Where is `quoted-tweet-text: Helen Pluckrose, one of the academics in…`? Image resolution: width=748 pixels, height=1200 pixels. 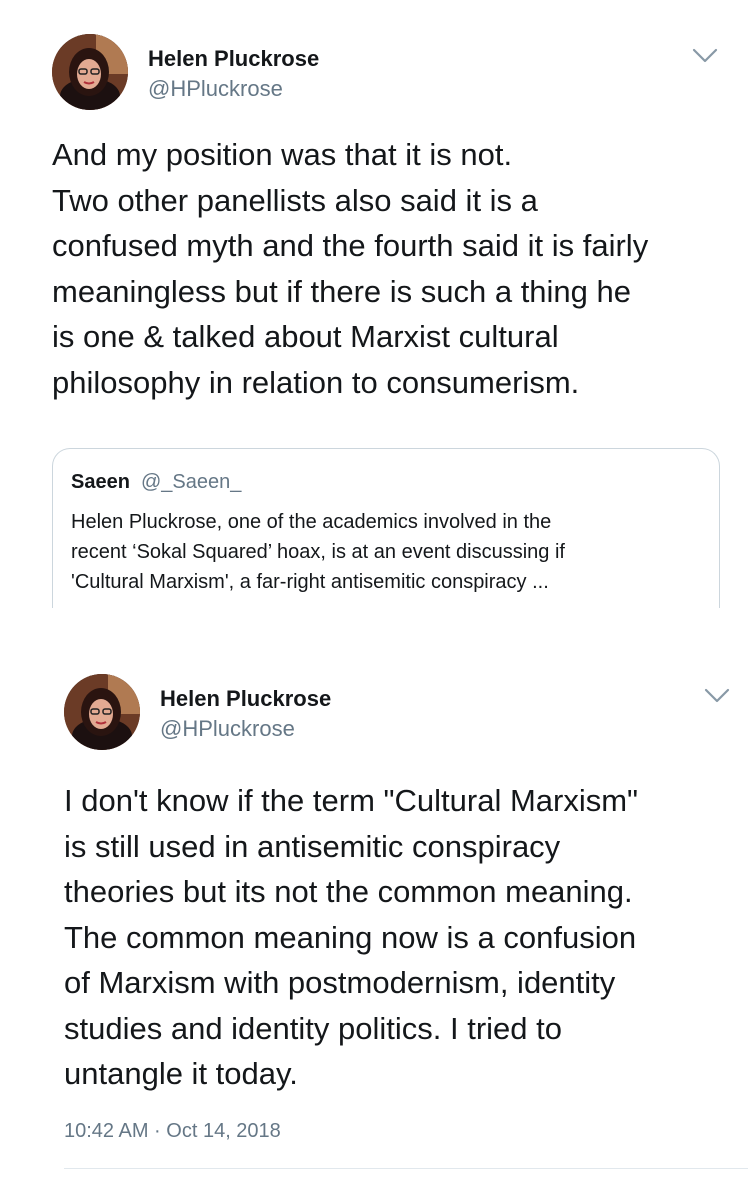
quoted-tweet-text: Helen Pluckrose, one of the academics in… is located at coordinates (318, 552).